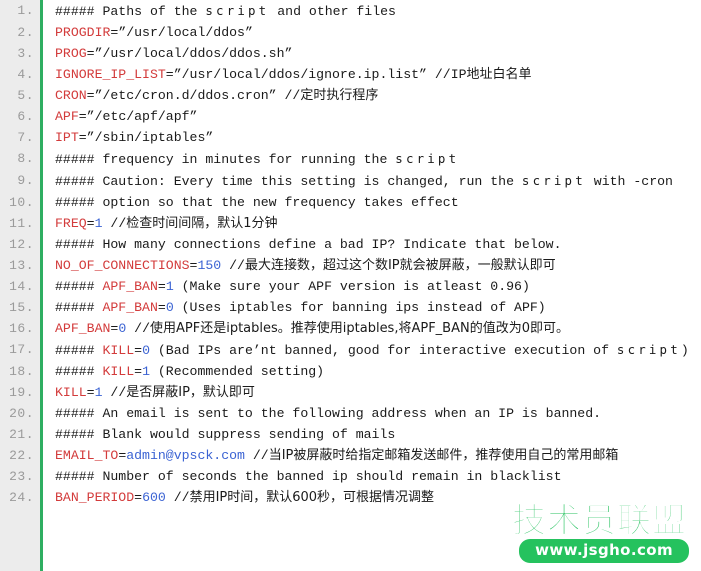  What do you see at coordinates (25, 137) in the screenshot?
I see `line-number: 7.` at bounding box center [25, 137].